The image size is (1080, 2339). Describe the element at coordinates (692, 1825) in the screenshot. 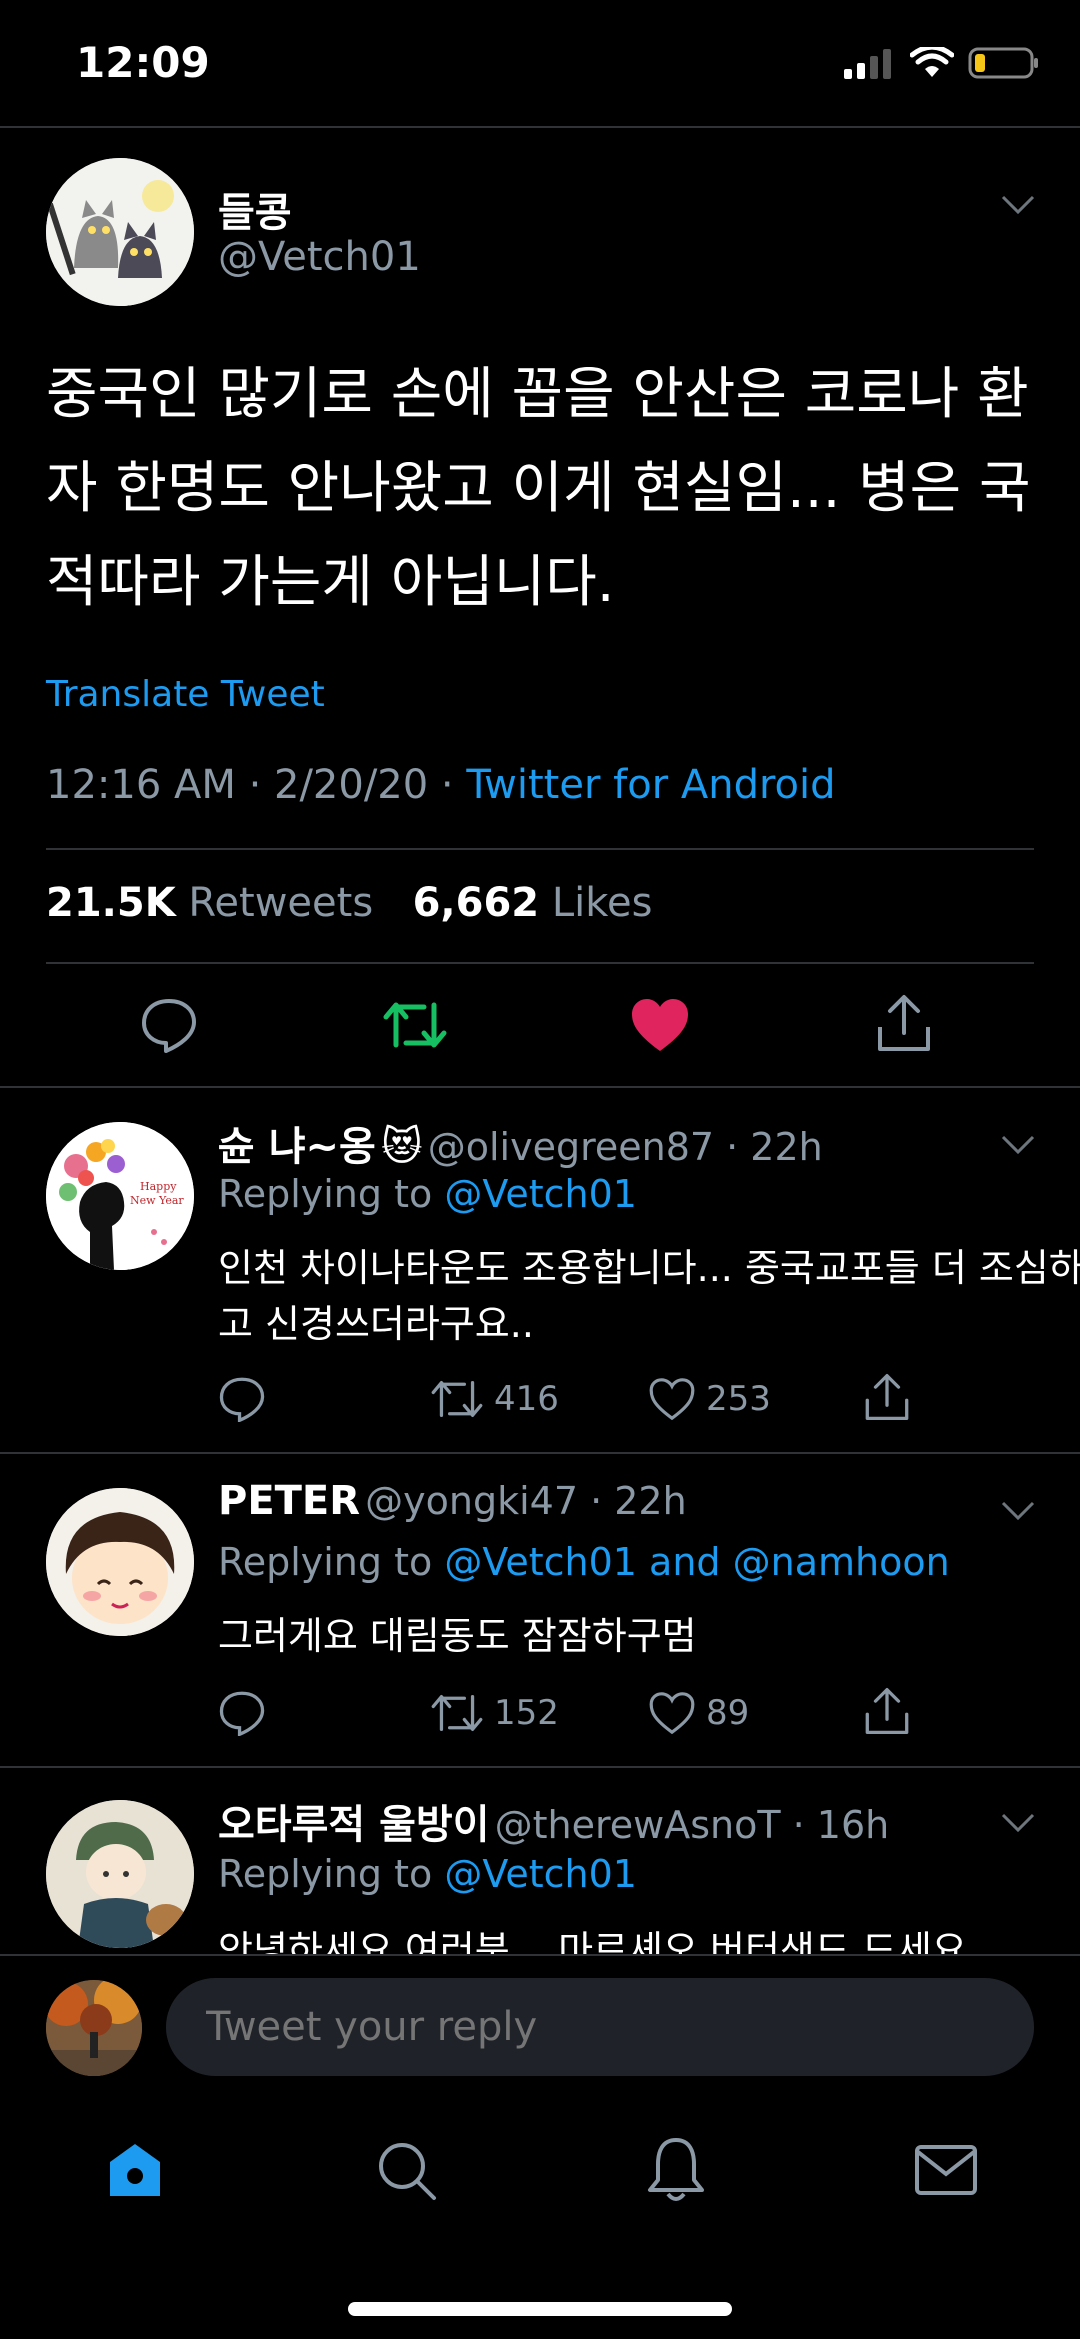

I see `reply-handle-time: @therewAsnoT · 16h` at that location.